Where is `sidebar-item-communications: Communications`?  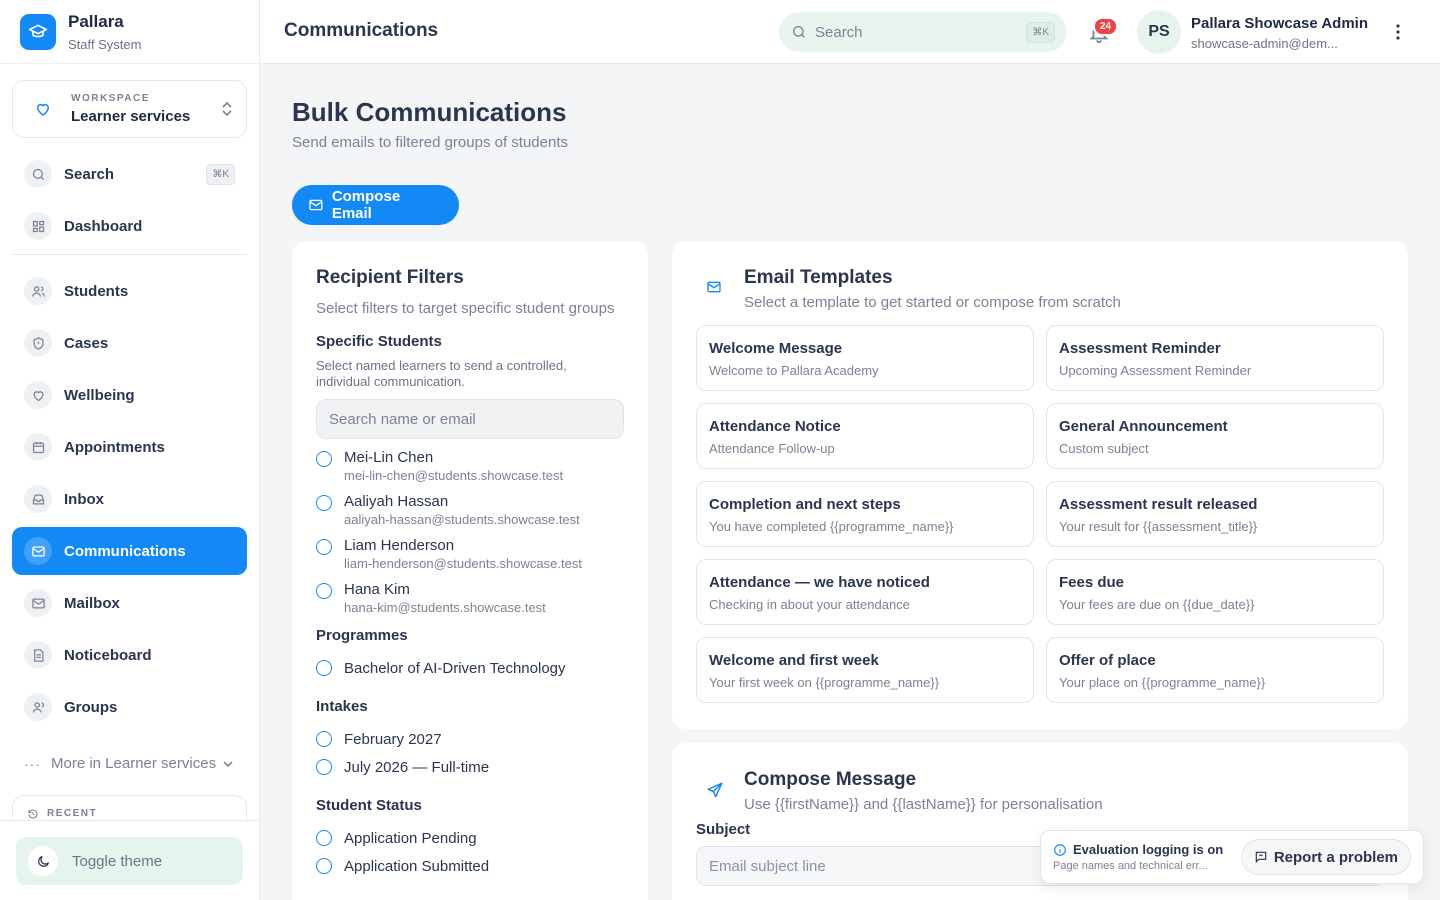
sidebar-item-communications: Communications is located at coordinates (129, 551).